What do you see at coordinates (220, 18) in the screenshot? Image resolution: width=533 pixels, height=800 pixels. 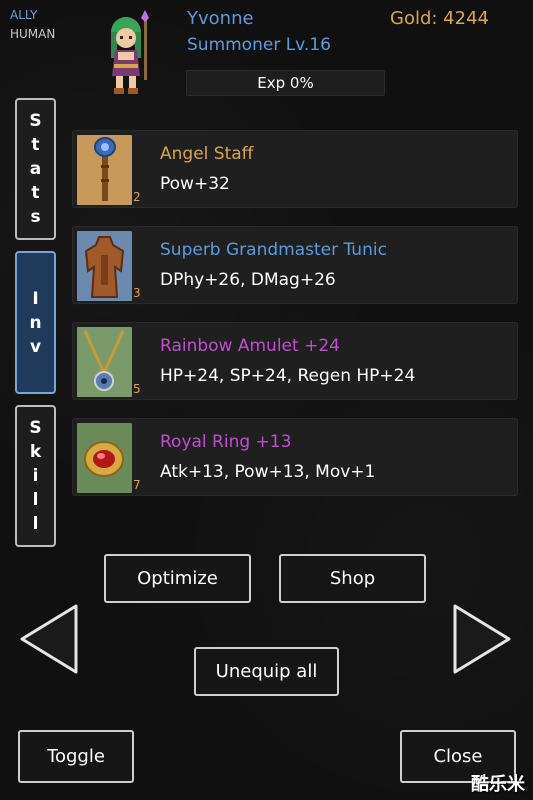 I see `character-name: Yvonne` at bounding box center [220, 18].